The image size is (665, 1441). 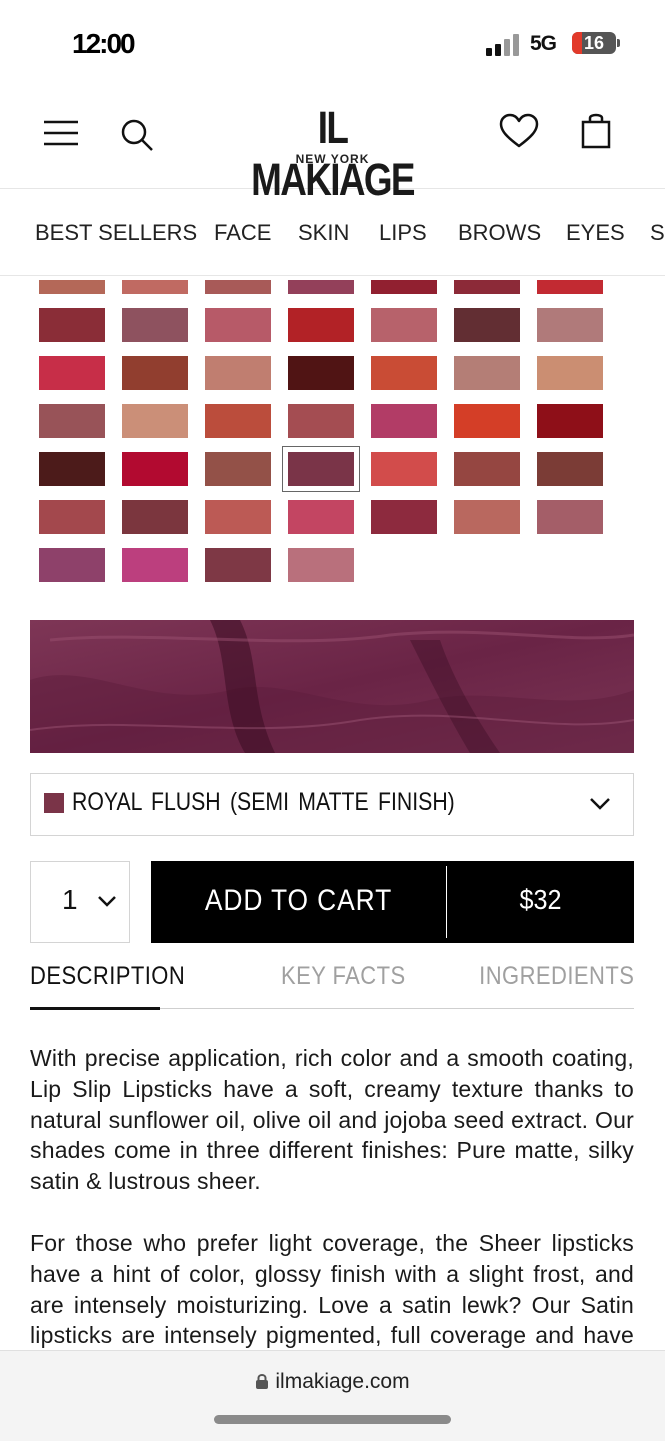 I want to click on browser-address-bar, so click(x=332, y=1395).